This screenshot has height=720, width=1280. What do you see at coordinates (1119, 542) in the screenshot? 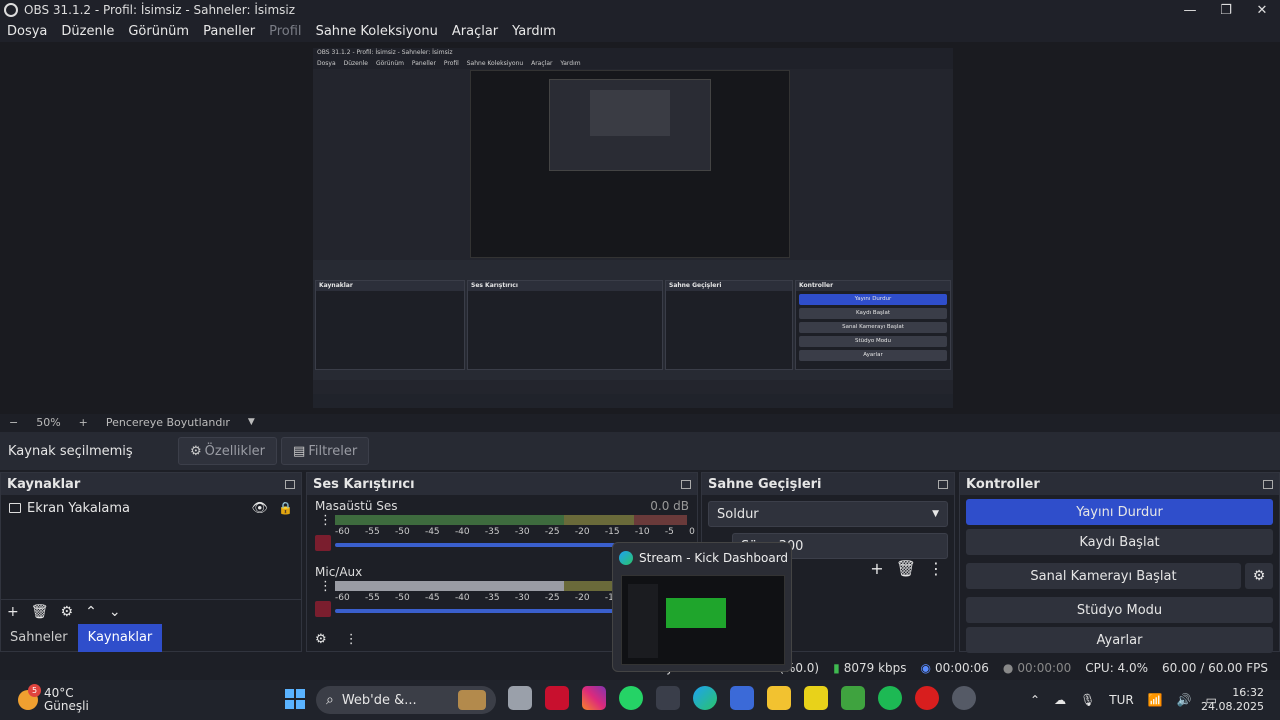
I see `start-recording-button: Kaydı Başlat` at bounding box center [1119, 542].